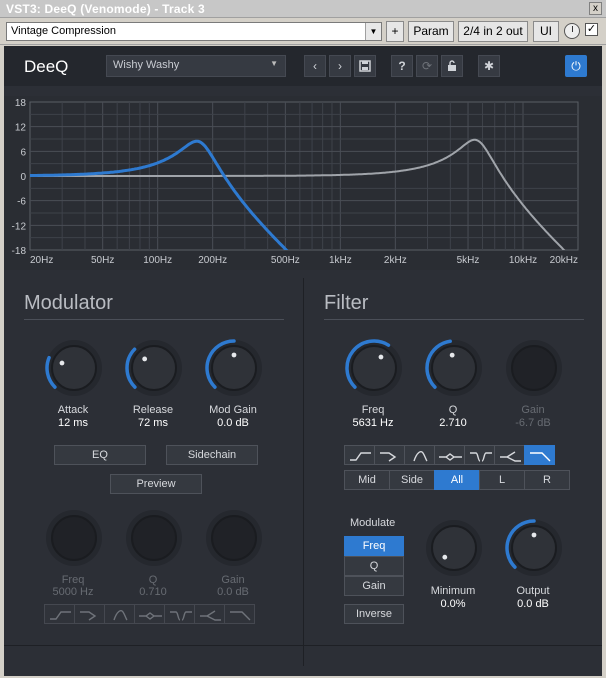  I want to click on mod-eq-low-shelf-icon, so click(59, 614).